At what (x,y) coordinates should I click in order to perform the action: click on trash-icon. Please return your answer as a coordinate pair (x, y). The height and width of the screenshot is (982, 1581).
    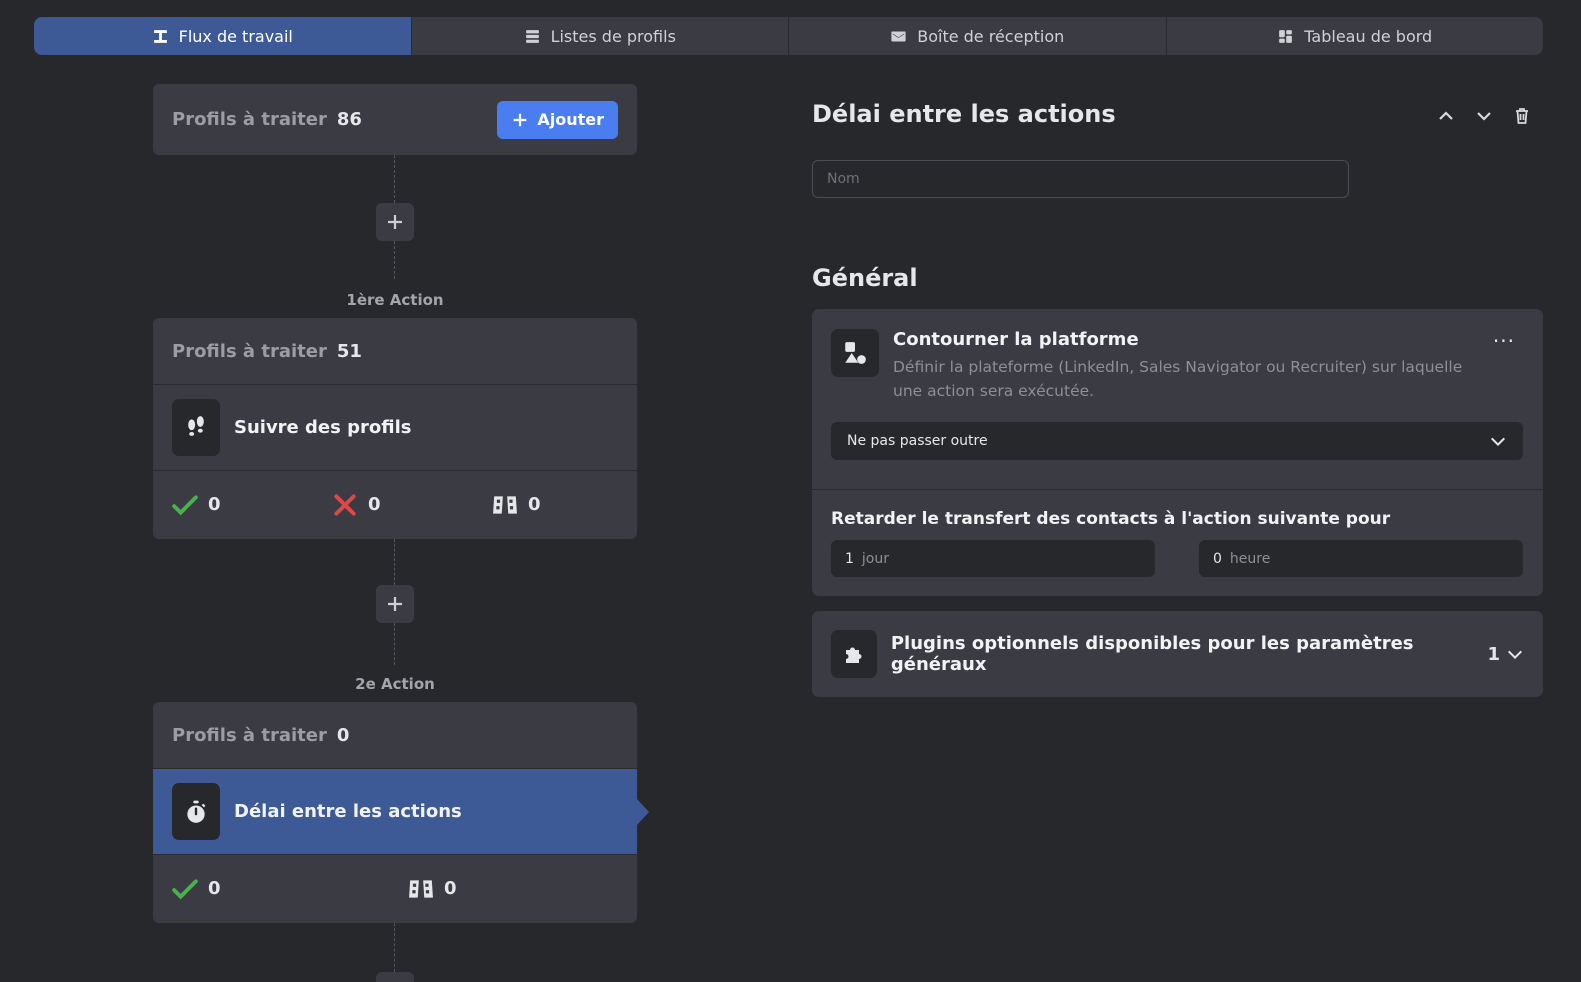
    Looking at the image, I should click on (1522, 116).